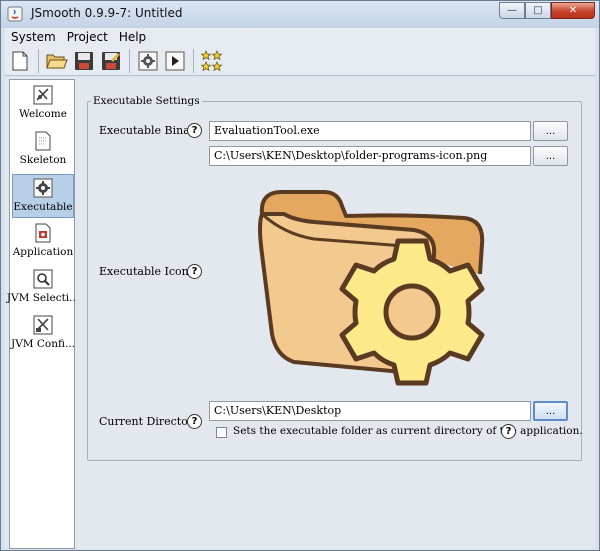  I want to click on save-button, so click(84, 61).